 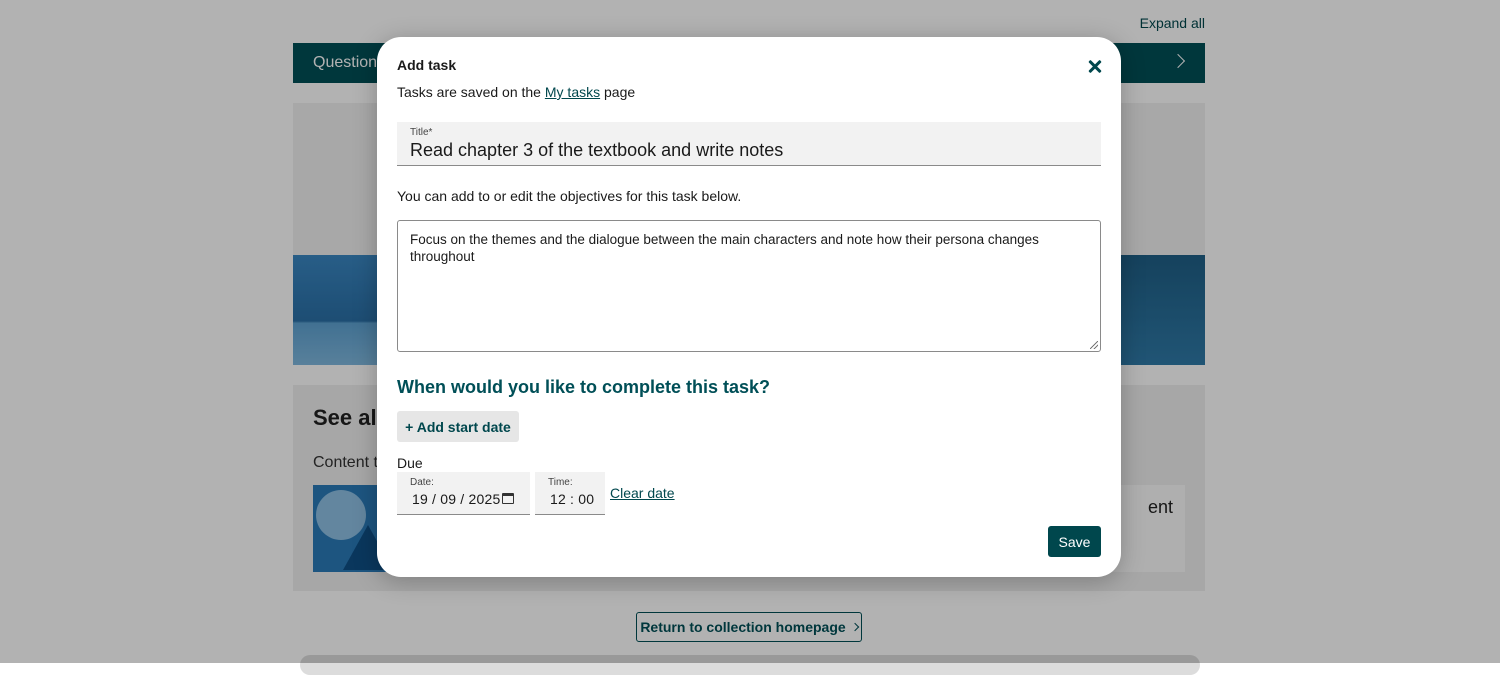 What do you see at coordinates (1074, 541) in the screenshot?
I see `save-button: Save` at bounding box center [1074, 541].